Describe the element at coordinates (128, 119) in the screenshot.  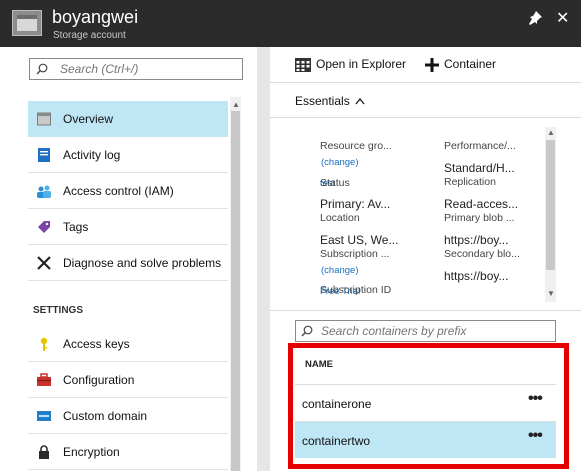
I see `menu-item-overview: Overview` at that location.